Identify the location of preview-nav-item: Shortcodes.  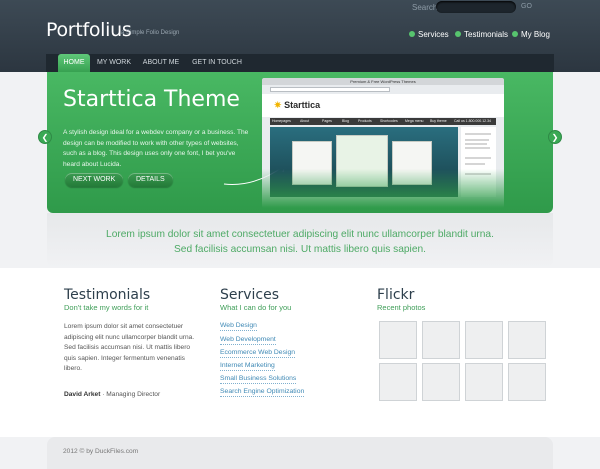
(389, 121).